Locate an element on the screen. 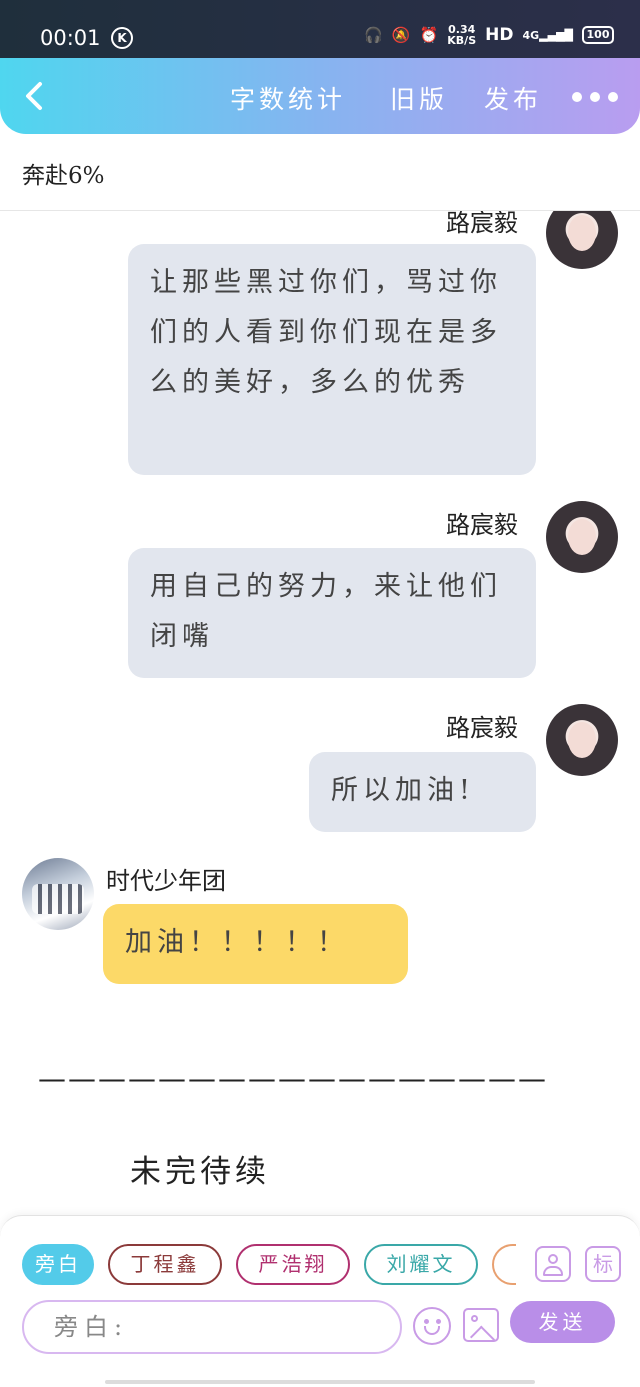 This screenshot has height=1387, width=640. headphones-icon: 🎧 is located at coordinates (373, 35).